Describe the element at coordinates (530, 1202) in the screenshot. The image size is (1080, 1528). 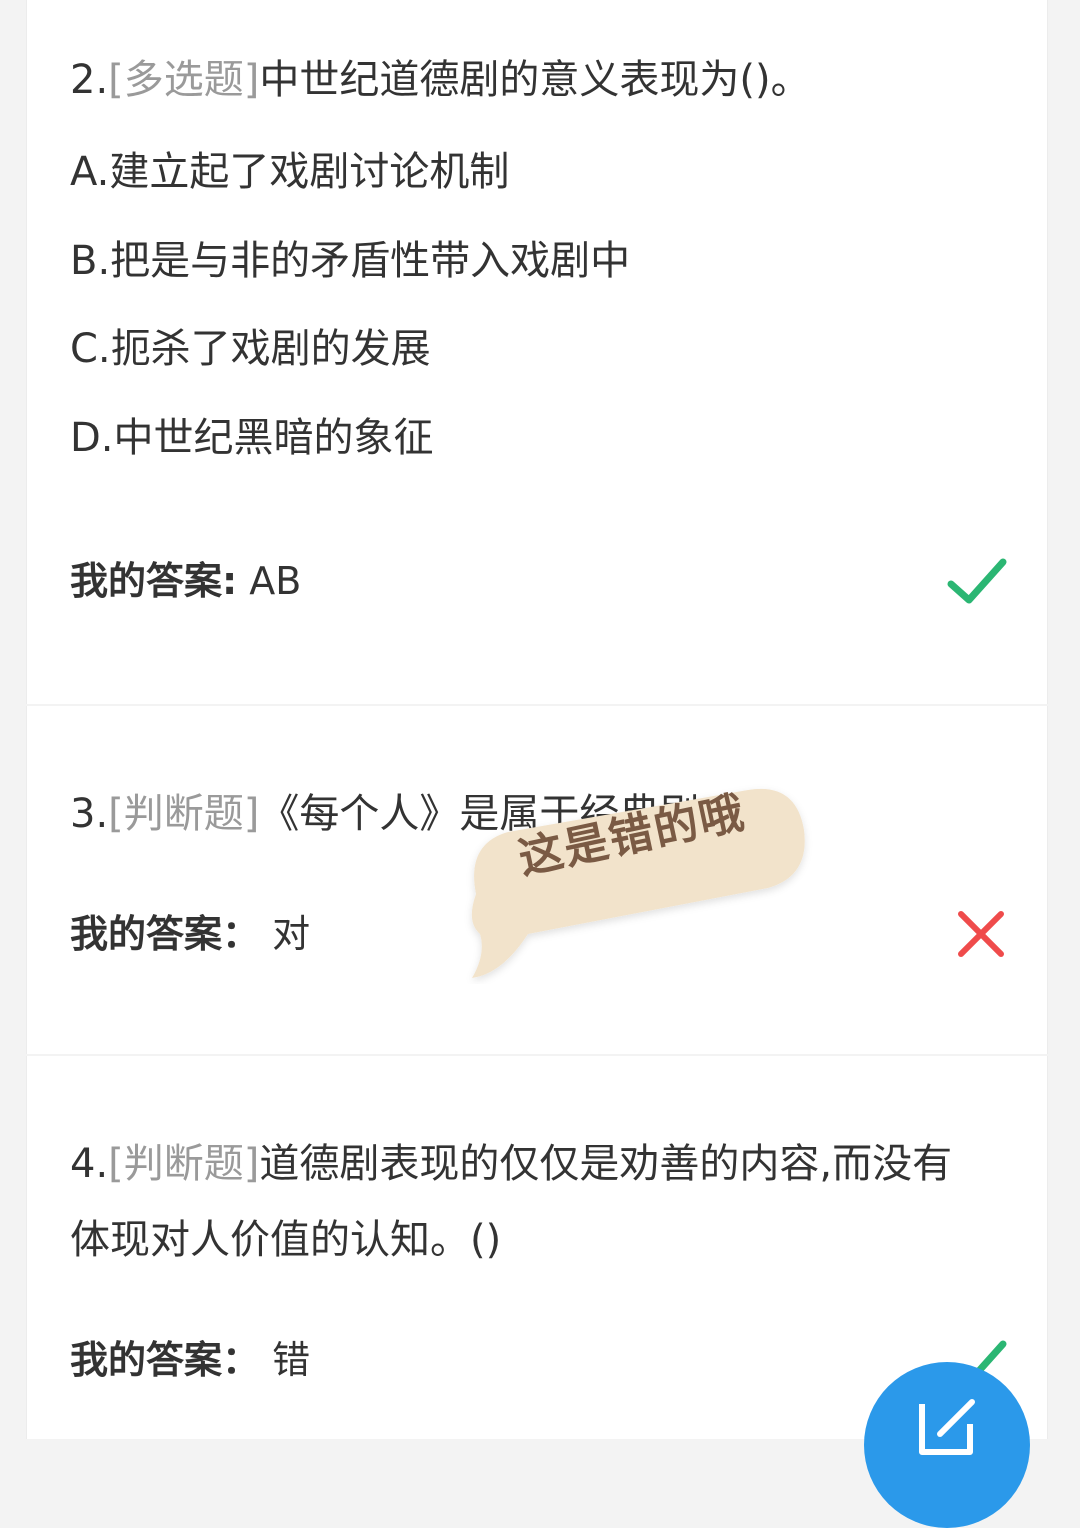
I see `question-title: 4.[判断题]道德剧表现的仅仅是劝善的内容,而没有体现对人价值的认知。()` at that location.